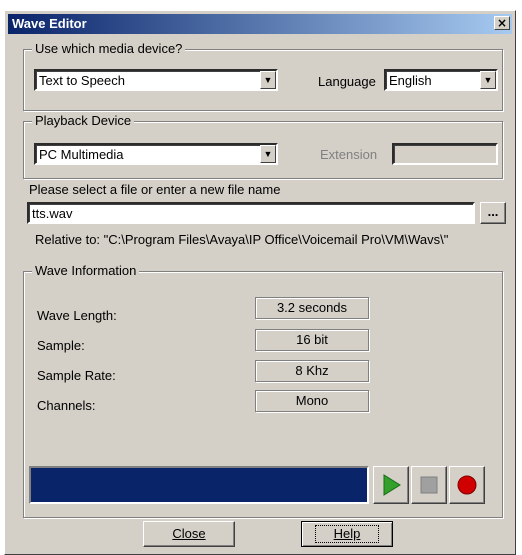 The height and width of the screenshot is (555, 522). I want to click on wave-progress-bar, so click(199, 485).